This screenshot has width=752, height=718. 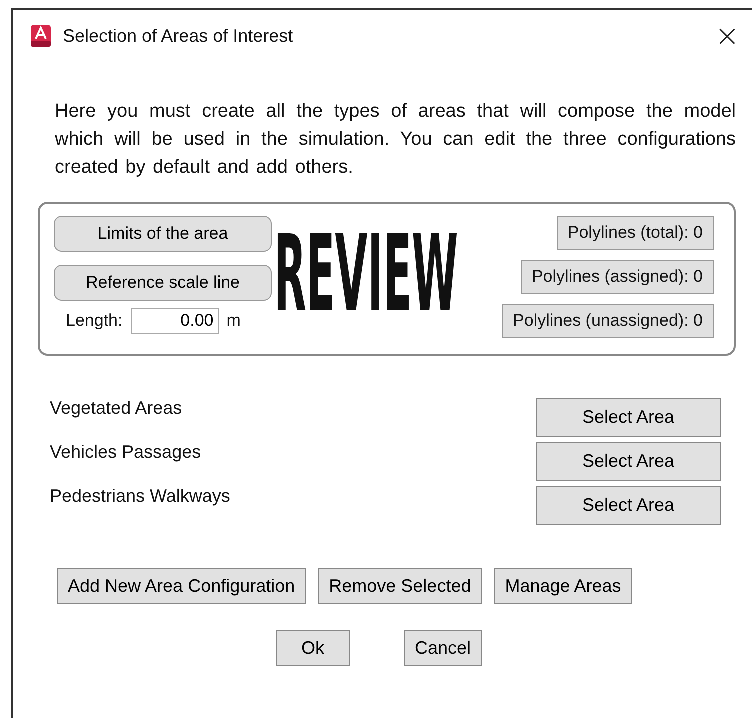 I want to click on close-button: ×, so click(x=727, y=36).